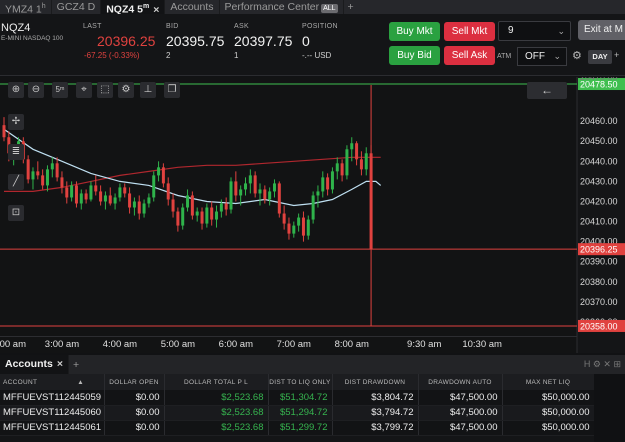 The width and height of the screenshot is (625, 442). I want to click on zoom-out-icon: ⊖, so click(36, 90).